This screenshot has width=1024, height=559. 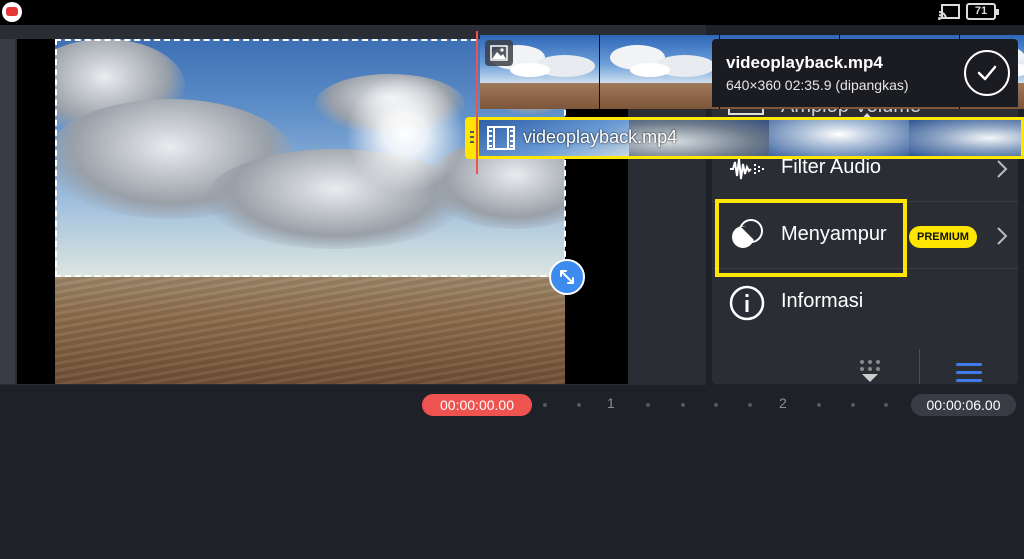 I want to click on cast-icon, so click(x=949, y=12).